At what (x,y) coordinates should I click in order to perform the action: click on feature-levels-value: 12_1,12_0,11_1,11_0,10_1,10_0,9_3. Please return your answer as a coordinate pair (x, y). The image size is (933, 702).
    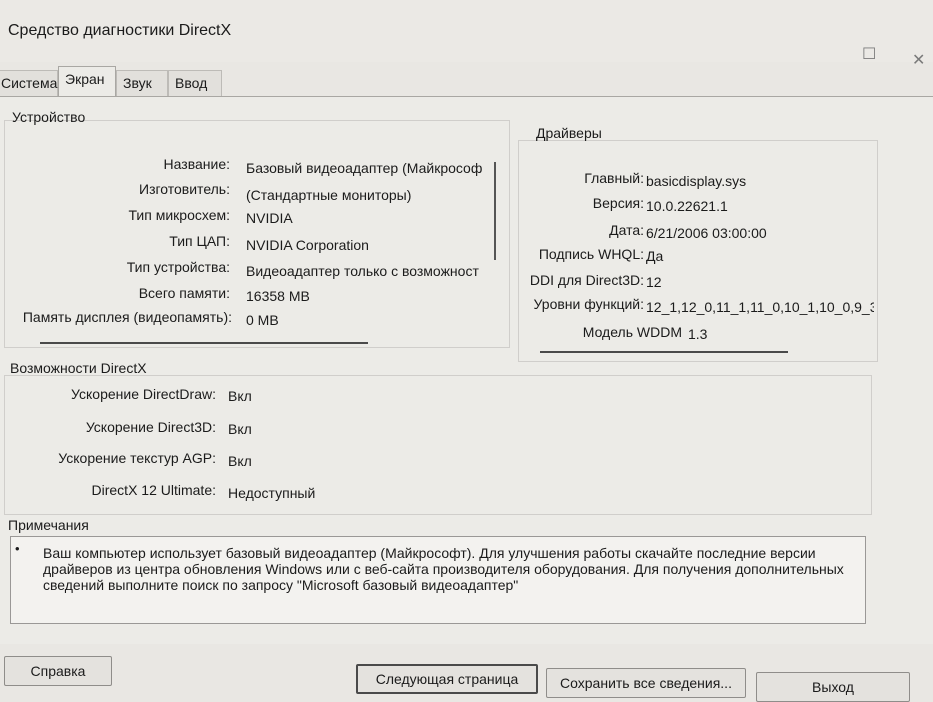
    Looking at the image, I should click on (760, 307).